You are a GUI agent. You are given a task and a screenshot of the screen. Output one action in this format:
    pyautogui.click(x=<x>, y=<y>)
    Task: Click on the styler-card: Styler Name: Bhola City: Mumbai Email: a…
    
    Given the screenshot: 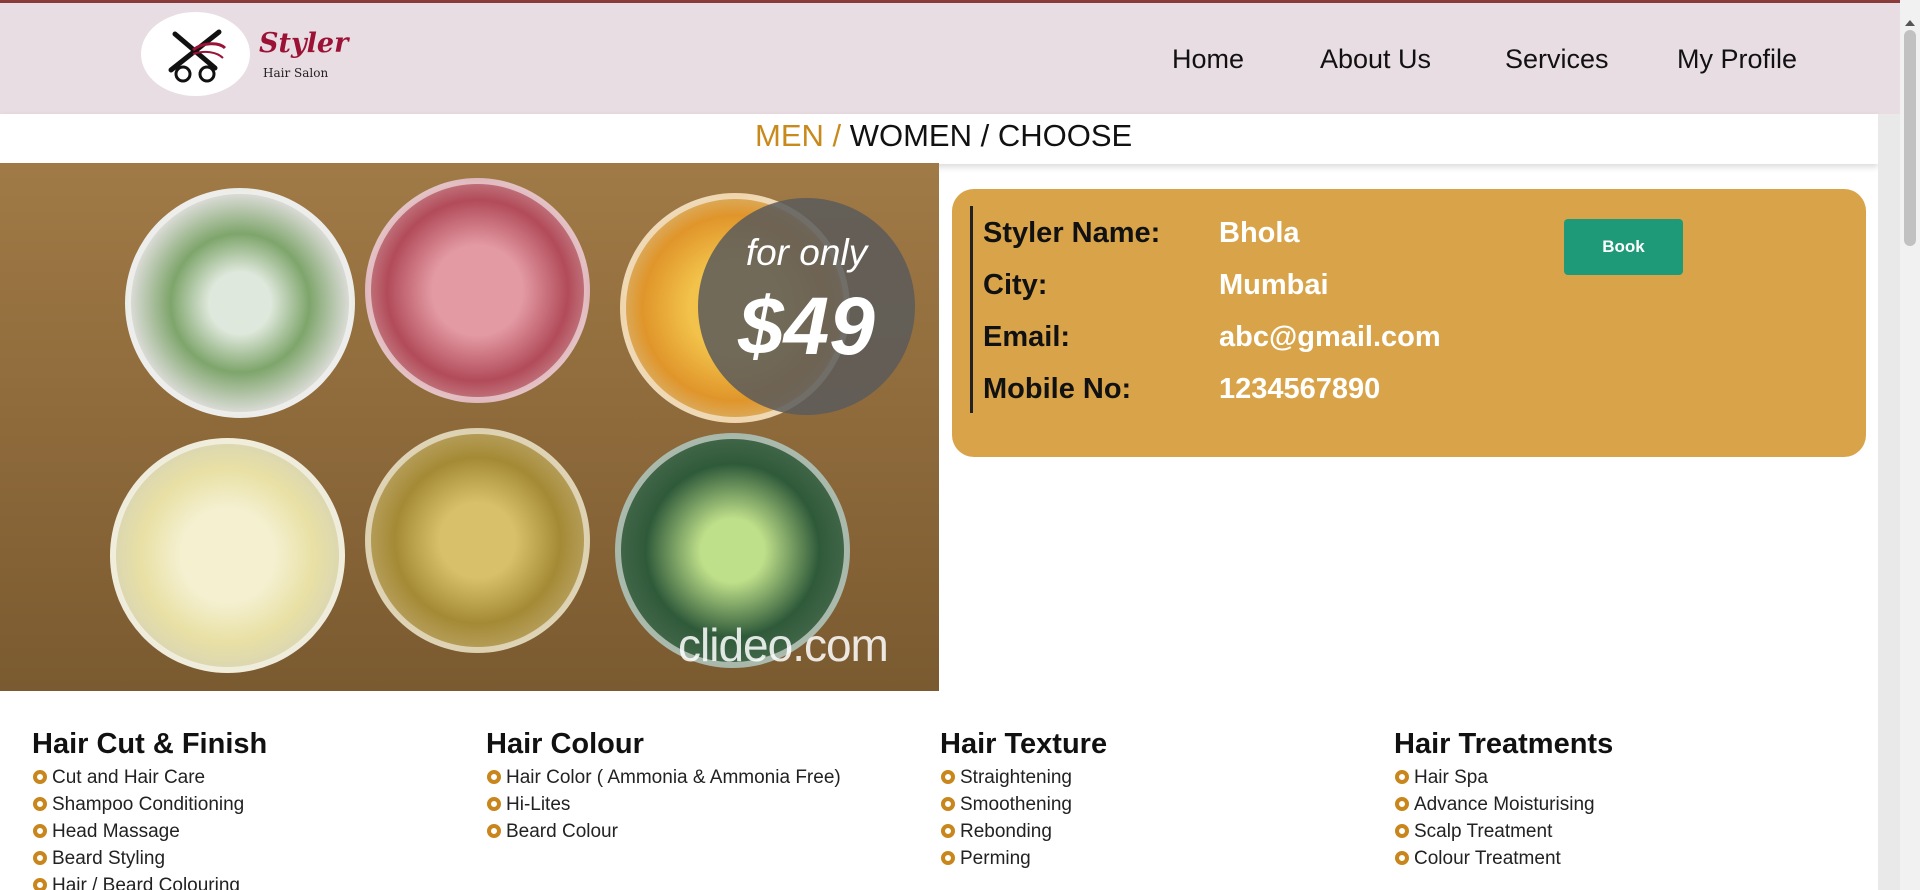 What is the action you would take?
    pyautogui.click(x=1409, y=323)
    